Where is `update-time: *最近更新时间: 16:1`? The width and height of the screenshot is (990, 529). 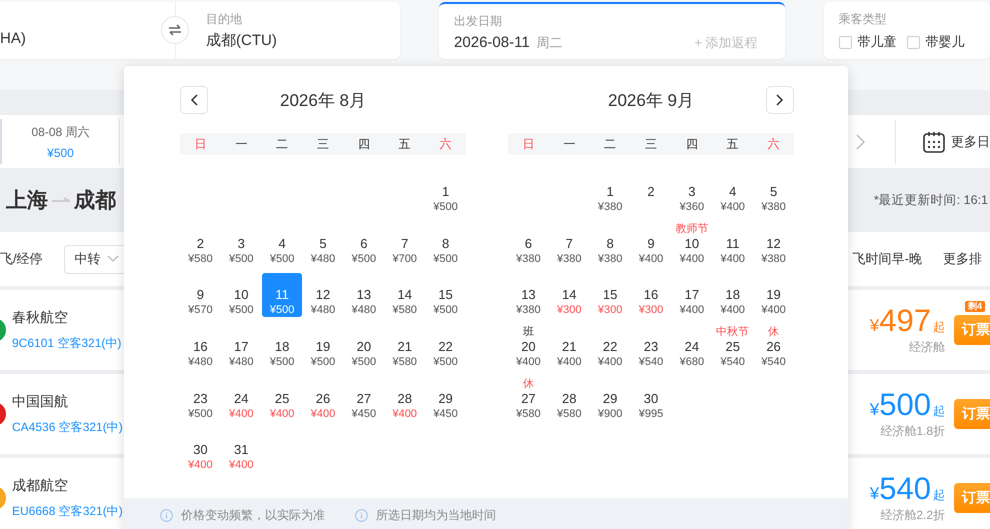 update-time: *最近更新时间: 16:1 is located at coordinates (931, 200).